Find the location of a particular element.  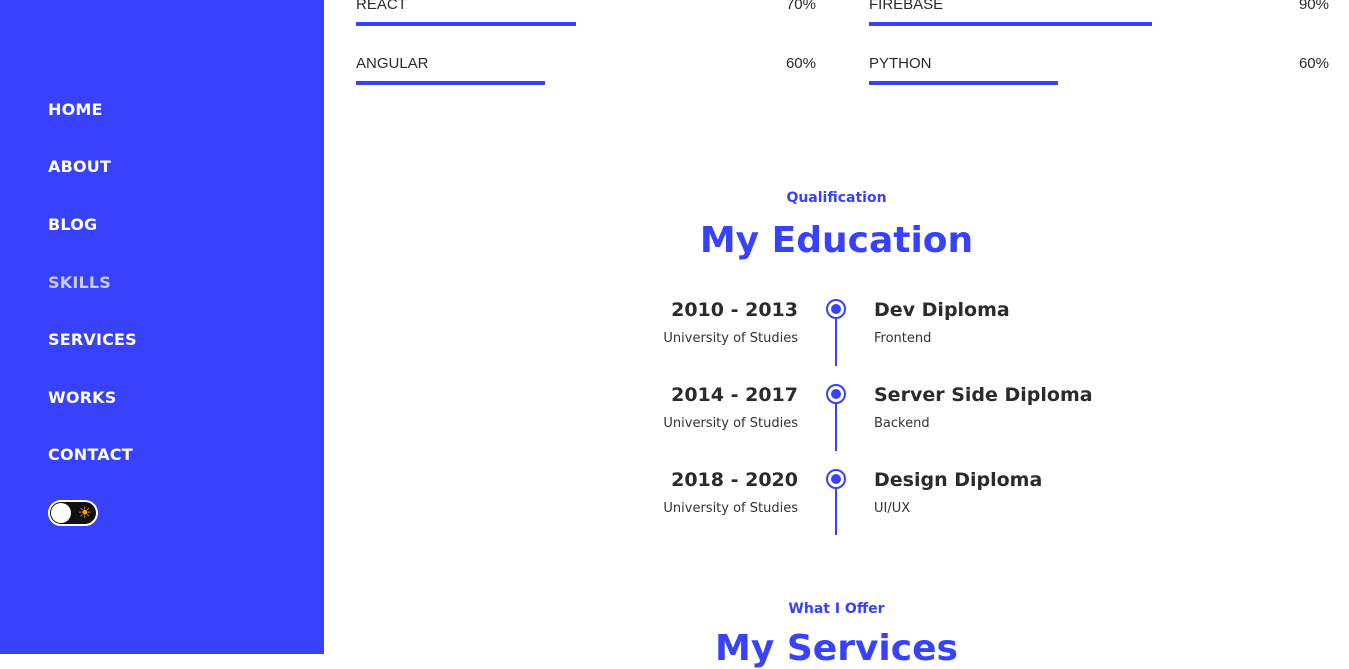

education-title: My Education is located at coordinates (836, 240).